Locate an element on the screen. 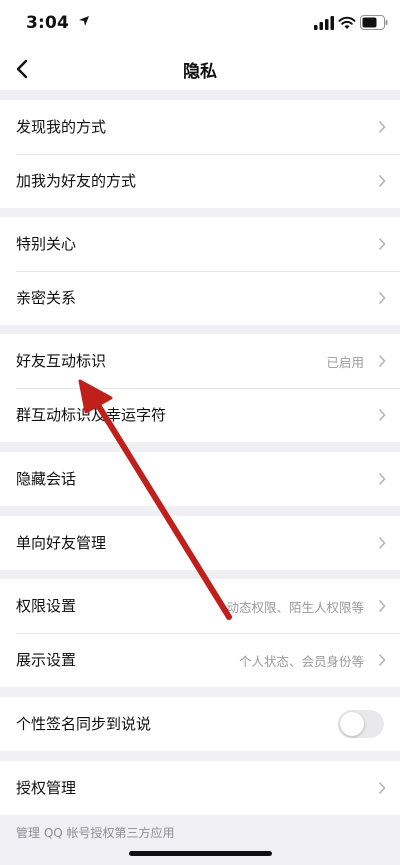 The image size is (400, 865). row-intimate-relation: 亲密关系 is located at coordinates (200, 298).